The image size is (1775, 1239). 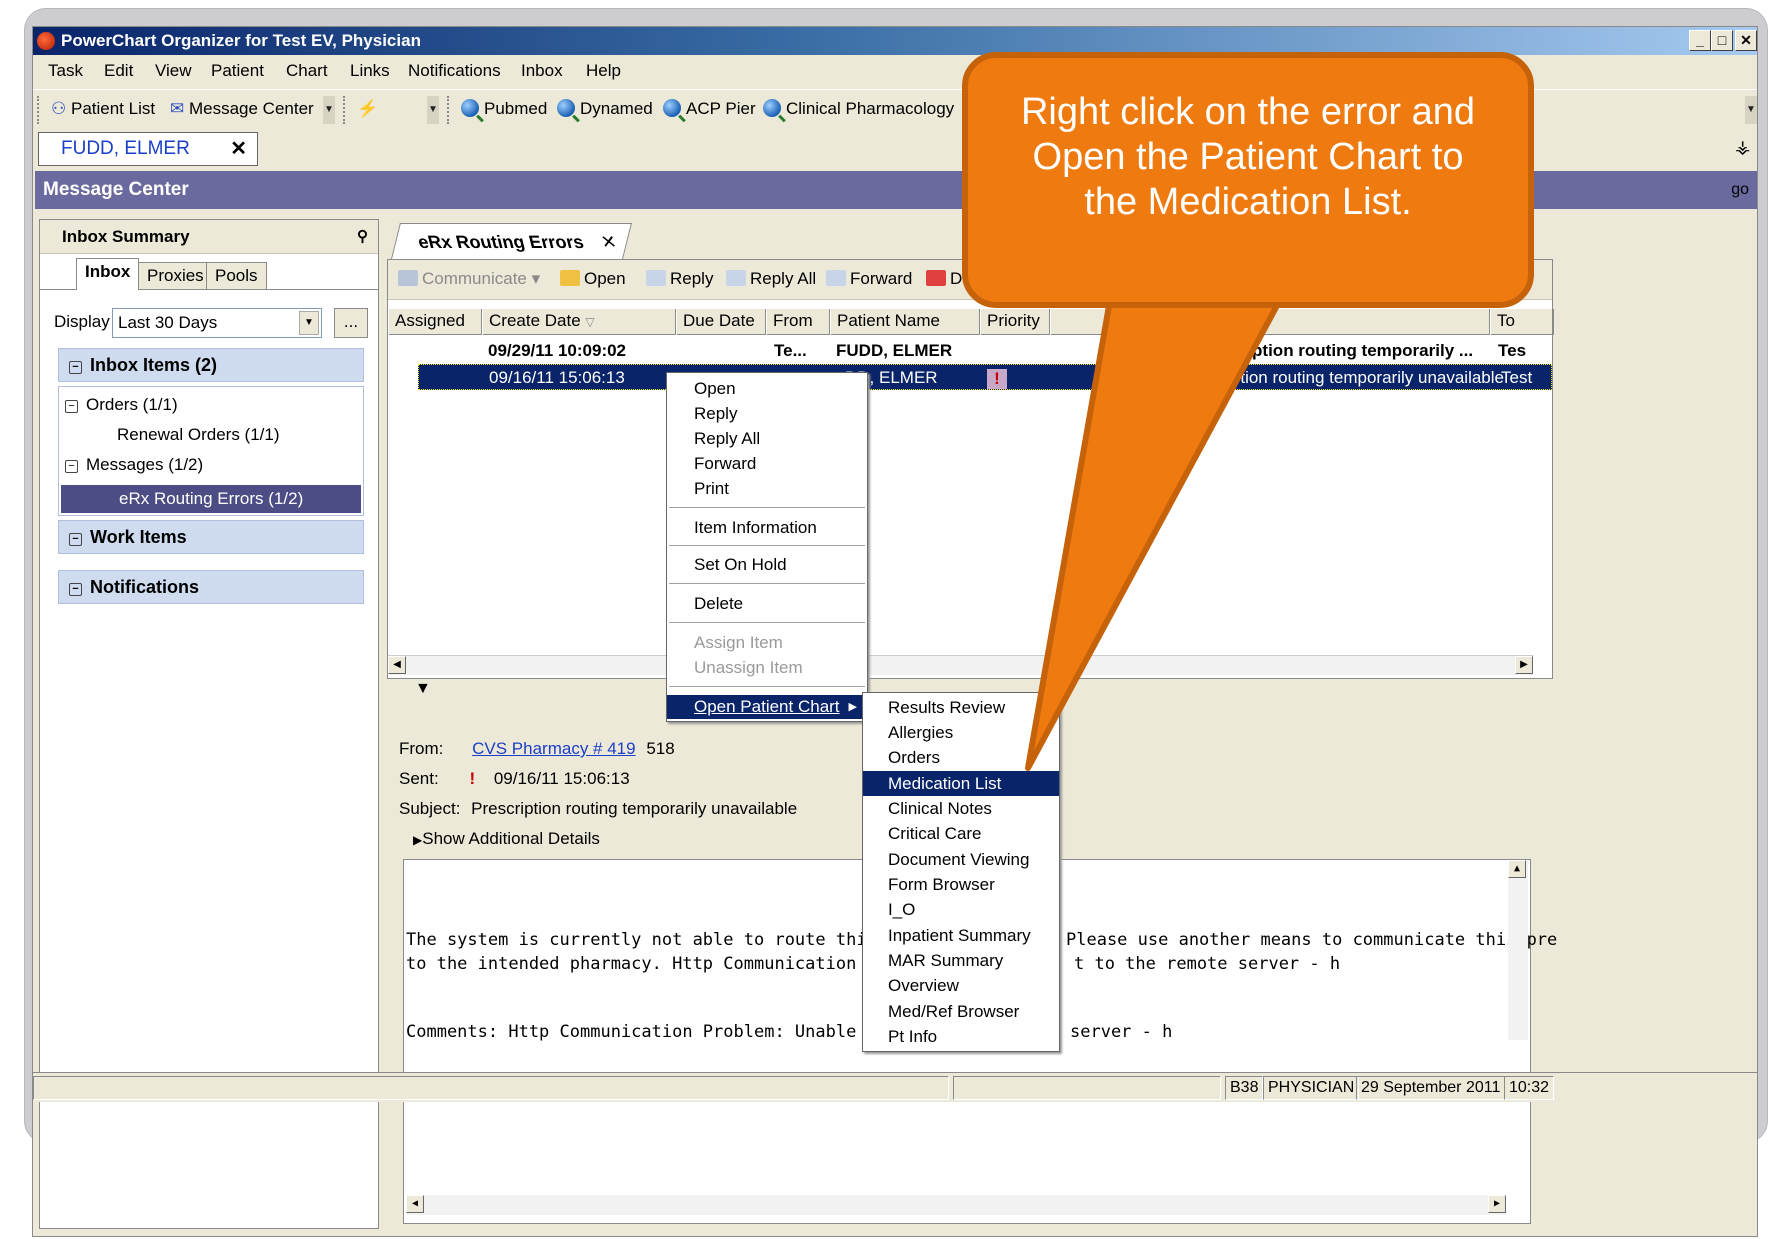 What do you see at coordinates (961, 935) in the screenshot?
I see `submenu-inpatient-summary: Inpatient Summary` at bounding box center [961, 935].